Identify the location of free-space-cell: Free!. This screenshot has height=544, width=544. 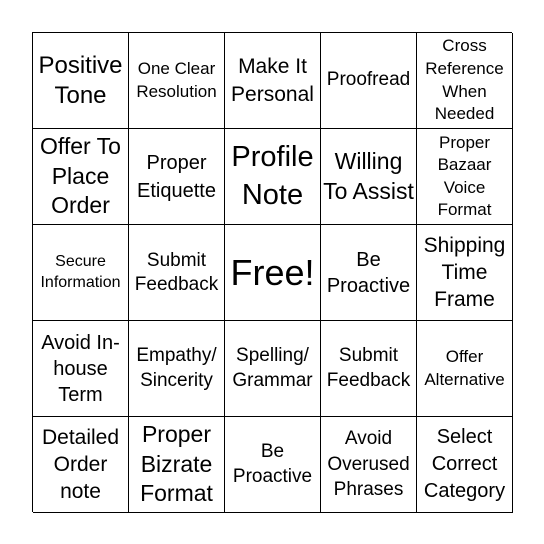
(273, 273).